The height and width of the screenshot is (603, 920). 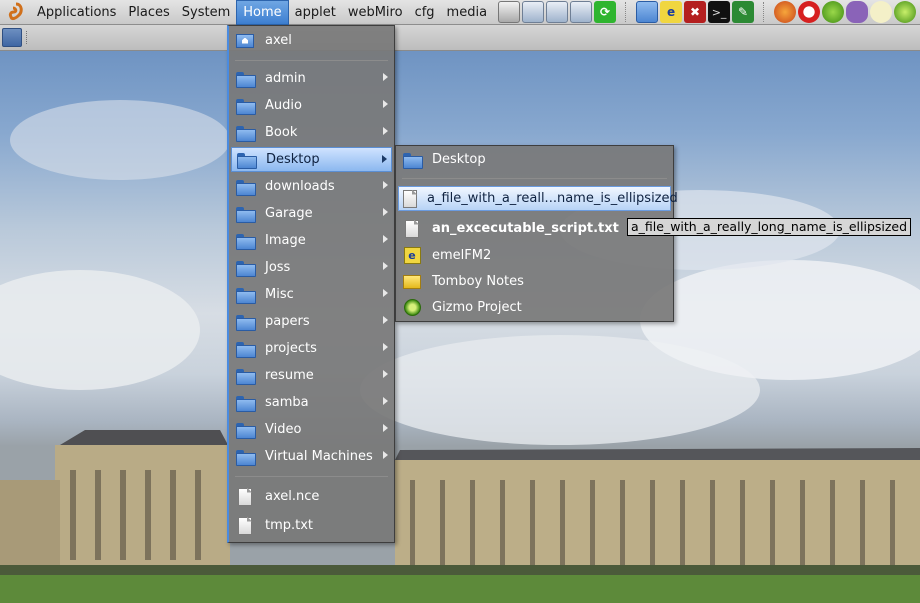 What do you see at coordinates (462, 255) in the screenshot?
I see `menu-item-label: emelFM2` at bounding box center [462, 255].